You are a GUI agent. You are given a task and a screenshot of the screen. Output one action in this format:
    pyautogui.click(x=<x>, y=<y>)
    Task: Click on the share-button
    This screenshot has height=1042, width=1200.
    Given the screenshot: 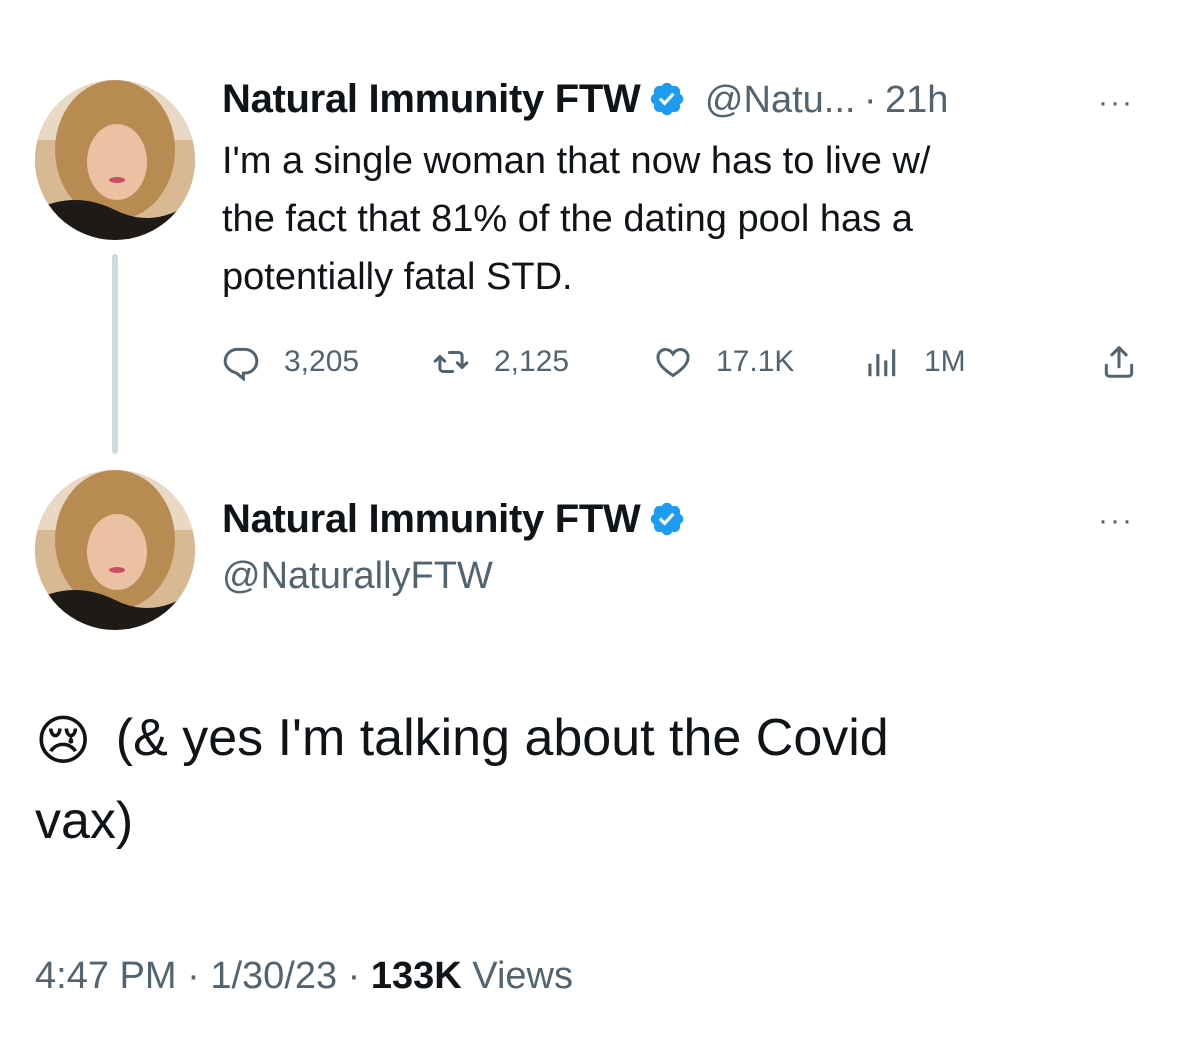 What is the action you would take?
    pyautogui.click(x=1119, y=362)
    